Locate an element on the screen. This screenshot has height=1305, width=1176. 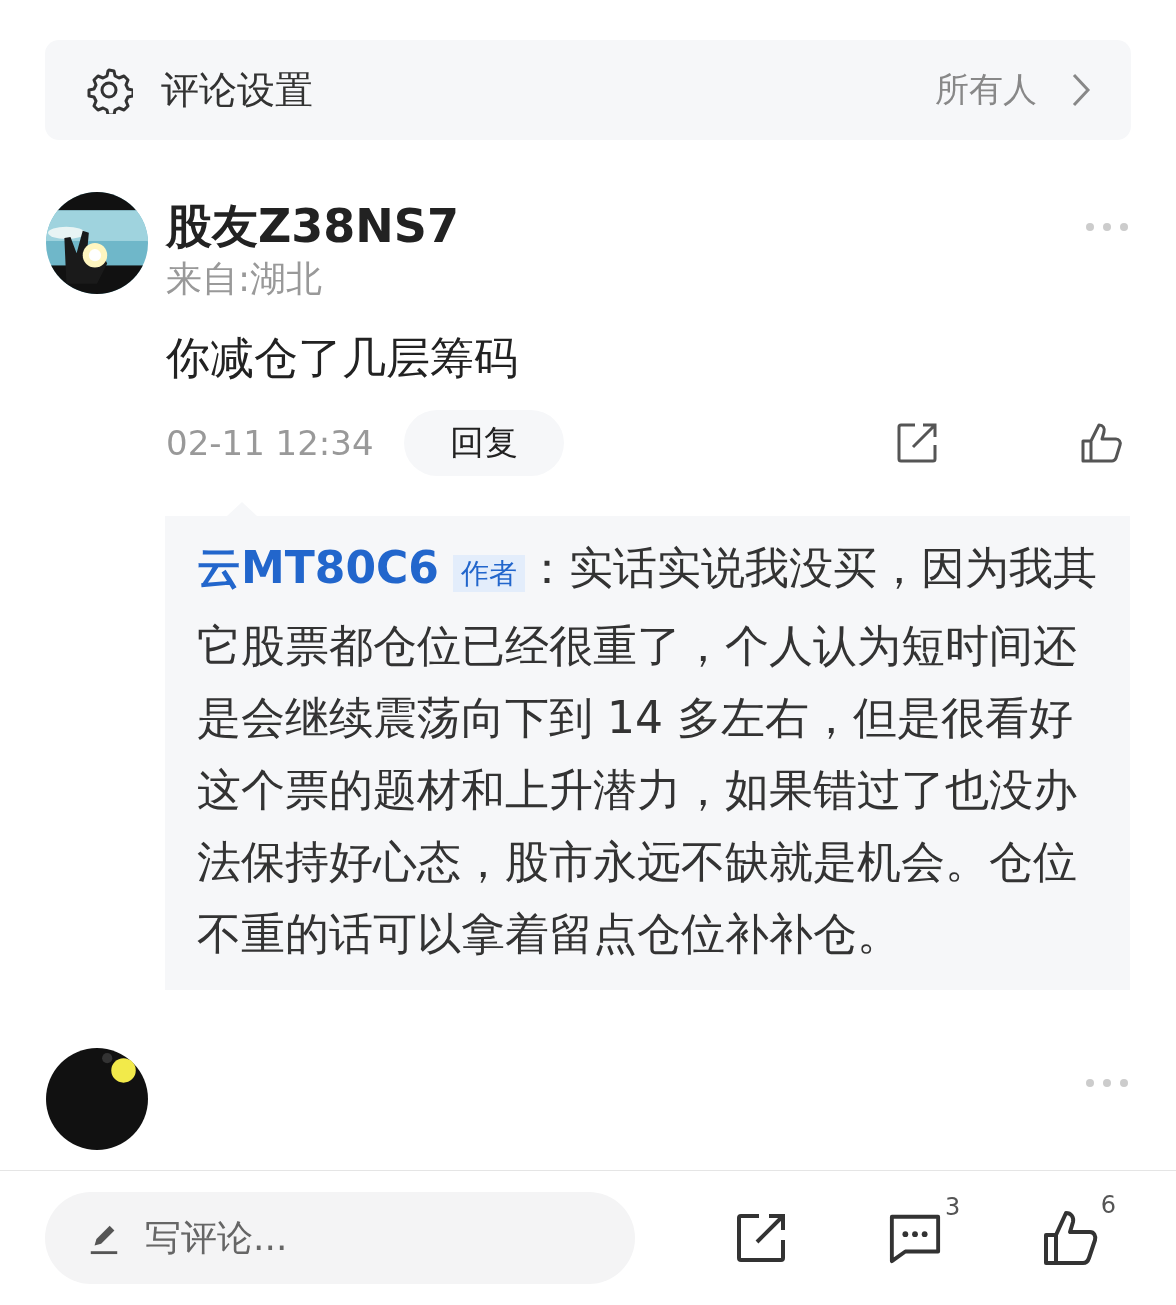
username: 股友Z38NS7 is located at coordinates (312, 226).